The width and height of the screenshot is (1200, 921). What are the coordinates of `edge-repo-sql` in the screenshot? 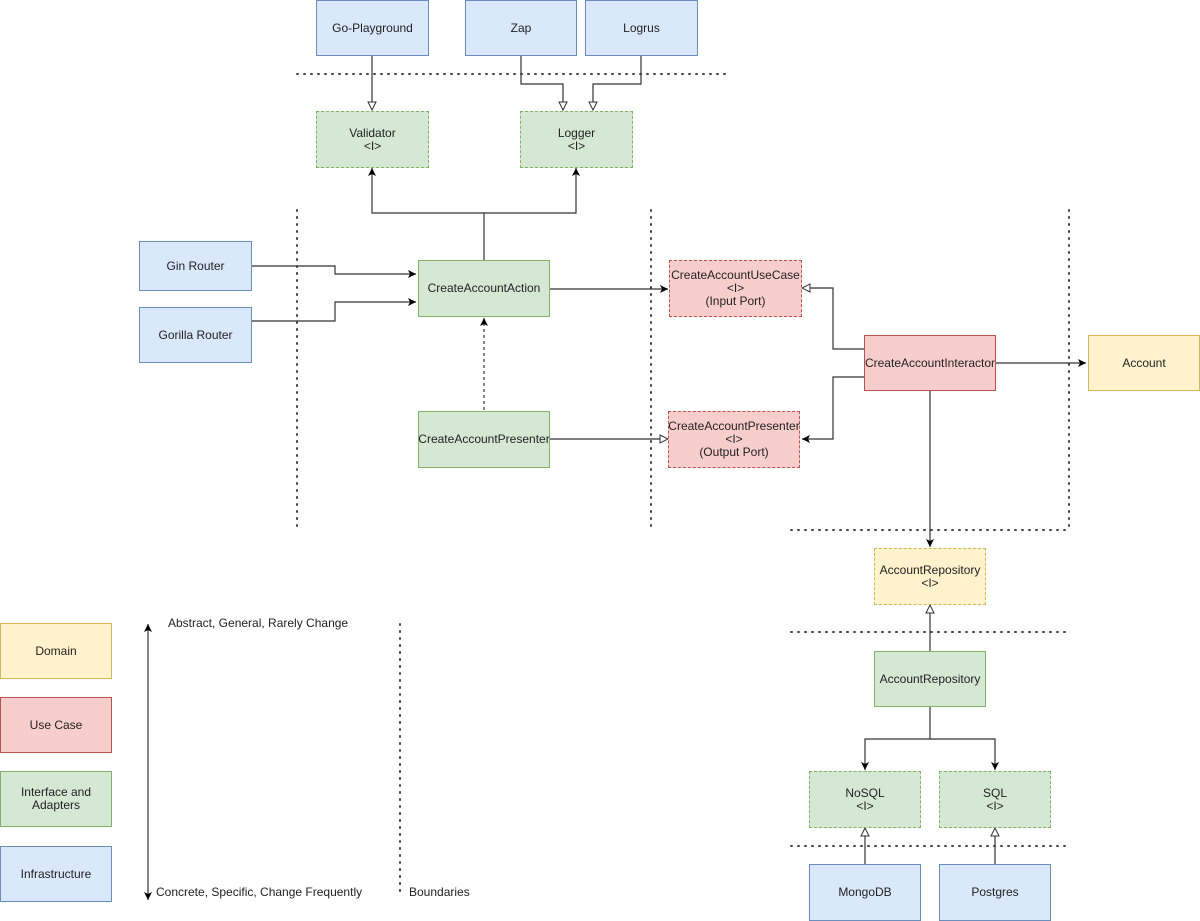 It's located at (964, 754).